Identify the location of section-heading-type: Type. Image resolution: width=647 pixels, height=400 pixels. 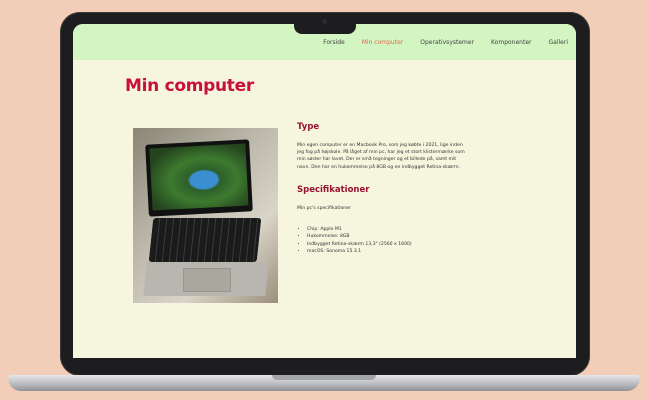
(308, 127).